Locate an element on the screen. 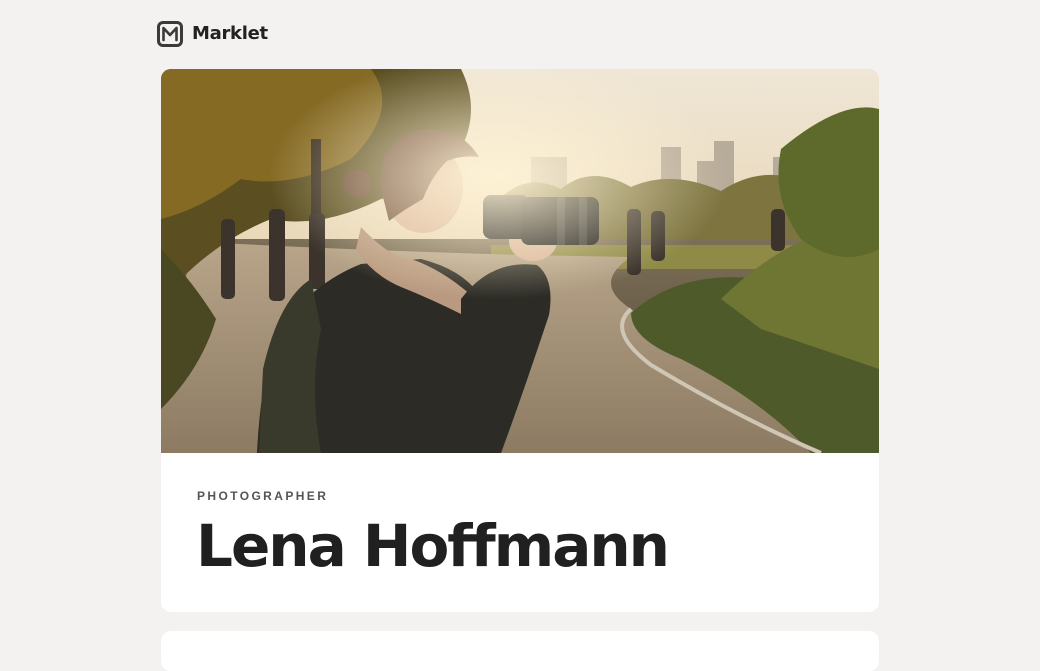 Image resolution: width=1040 pixels, height=671 pixels. top-bar: Marklet is located at coordinates (212, 33).